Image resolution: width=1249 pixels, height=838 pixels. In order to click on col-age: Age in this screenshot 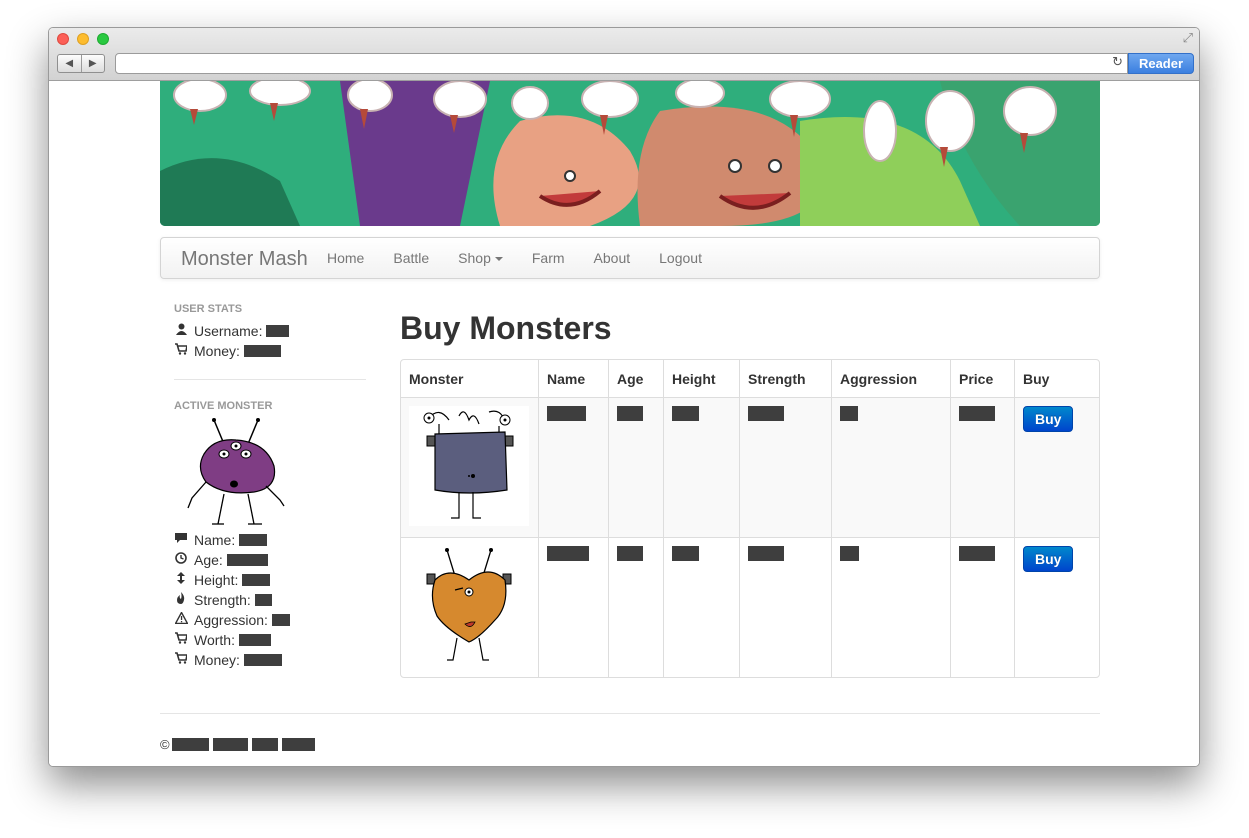, I will do `click(635, 378)`.